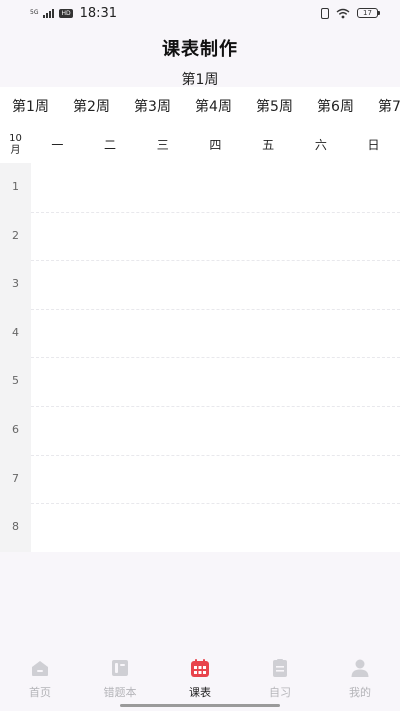 The height and width of the screenshot is (711, 400). Describe the element at coordinates (200, 692) in the screenshot. I see `nav-timetable-label: 课表` at that location.